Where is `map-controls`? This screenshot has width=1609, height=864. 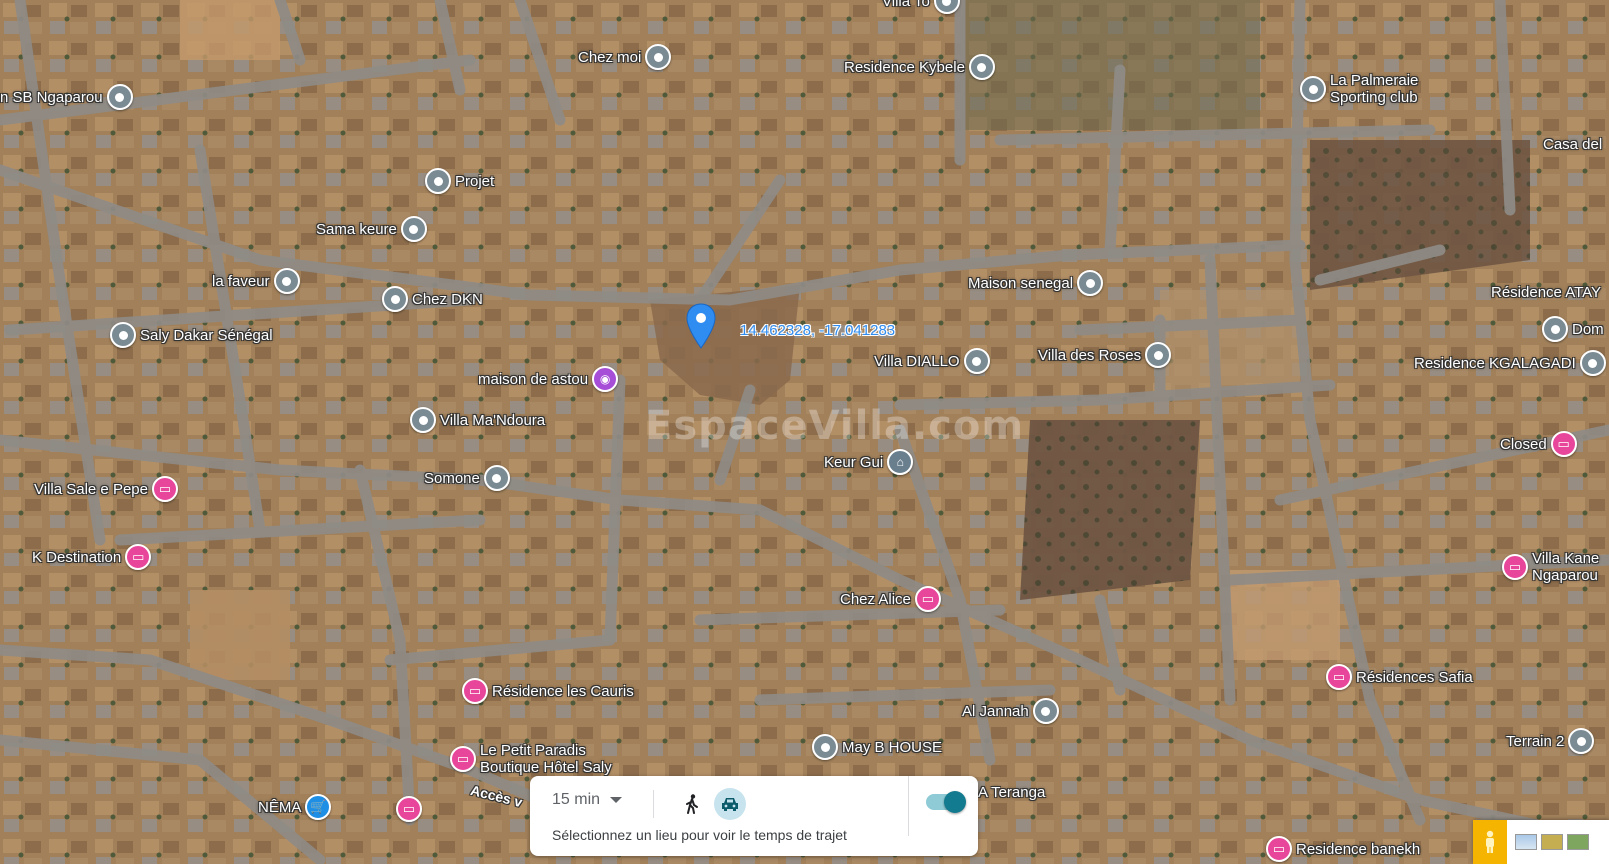 map-controls is located at coordinates (1541, 842).